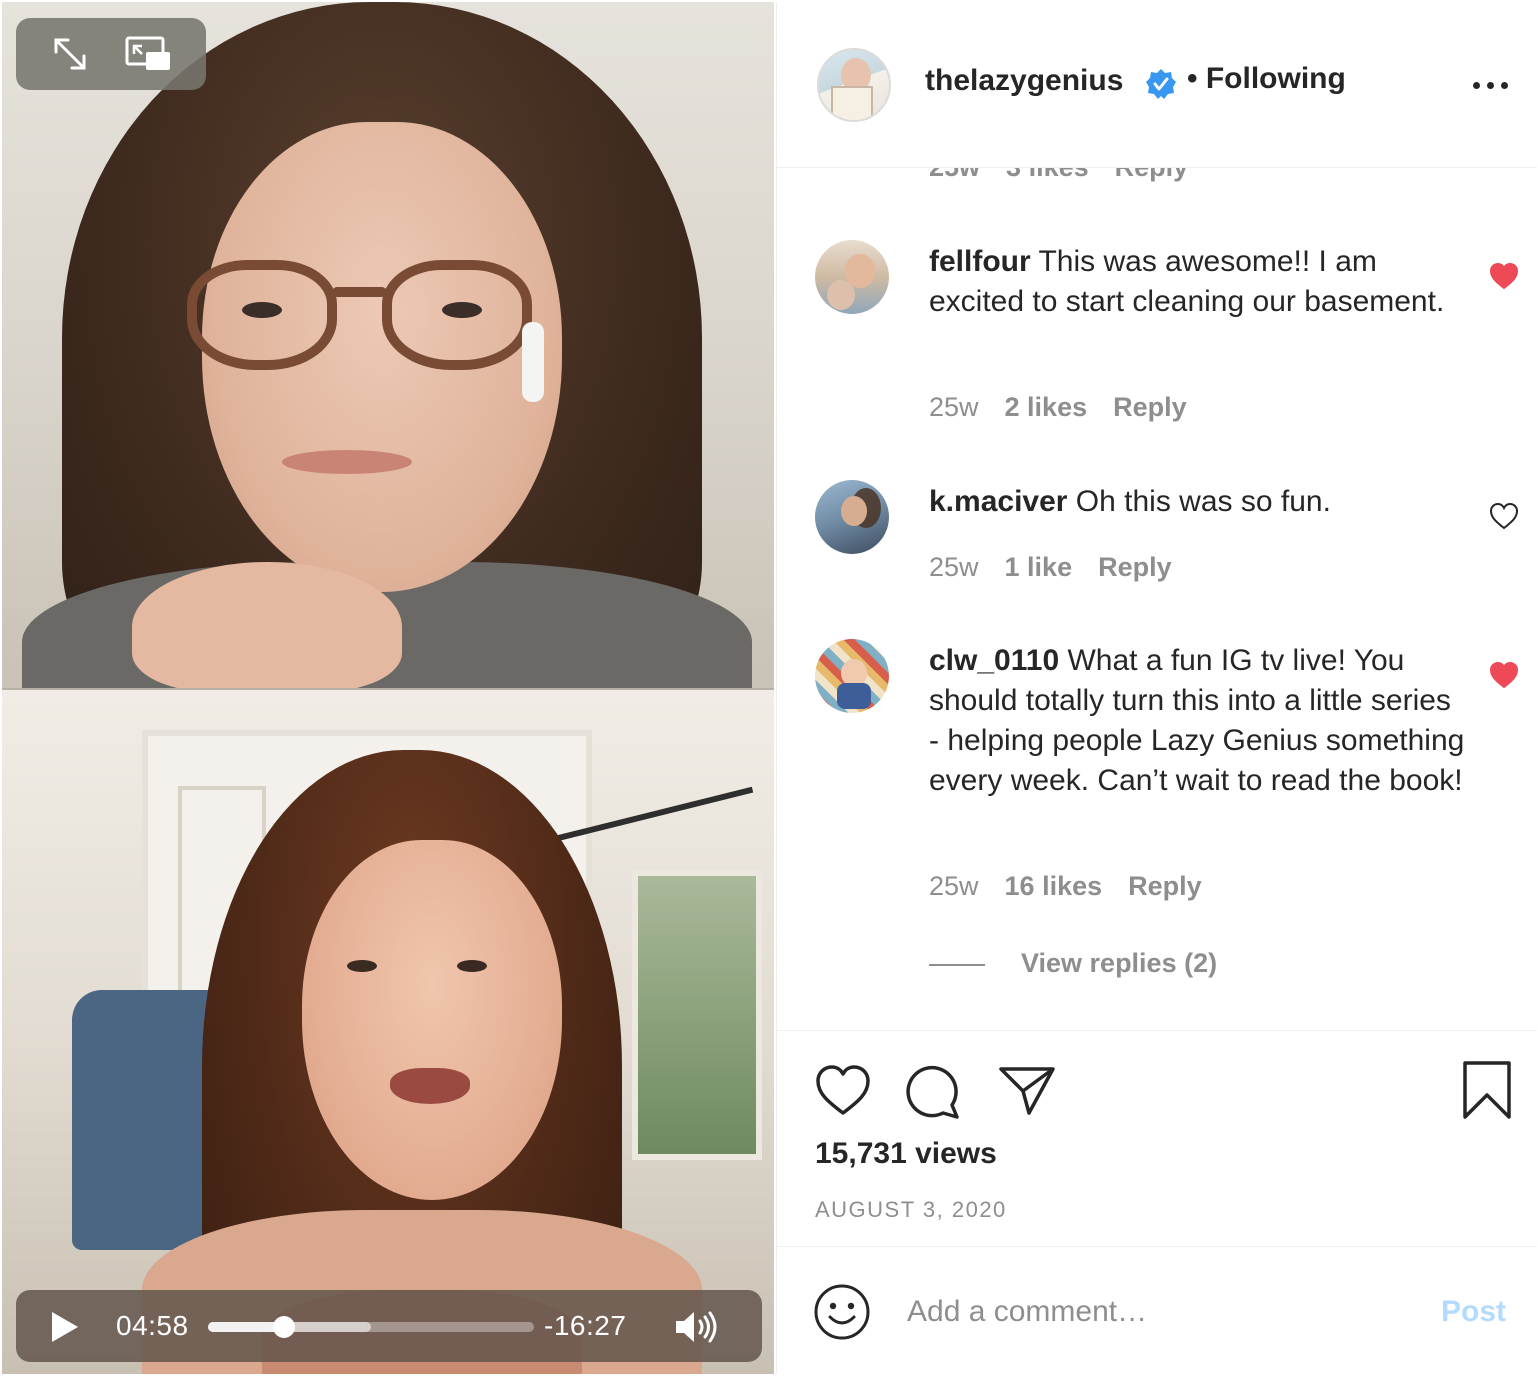 The width and height of the screenshot is (1538, 1378). Describe the element at coordinates (362, 966) in the screenshot. I see `guest-eye-left` at that location.